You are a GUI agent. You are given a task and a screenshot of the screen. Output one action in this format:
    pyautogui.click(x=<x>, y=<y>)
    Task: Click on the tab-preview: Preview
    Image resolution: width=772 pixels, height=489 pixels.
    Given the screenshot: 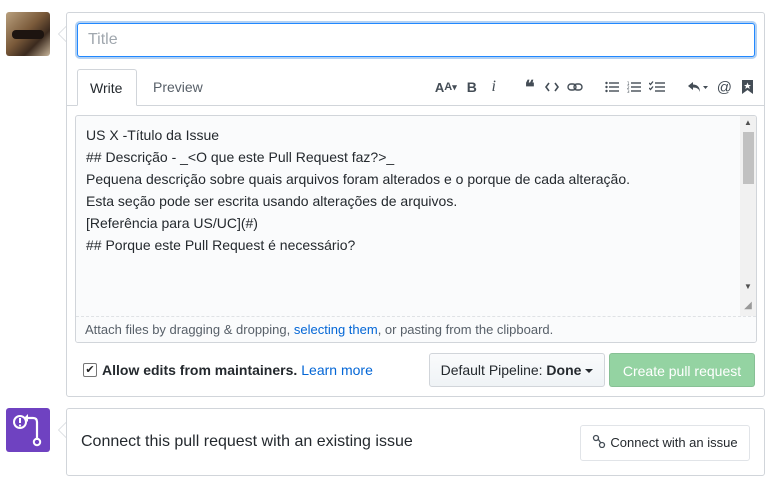 What is the action you would take?
    pyautogui.click(x=178, y=87)
    